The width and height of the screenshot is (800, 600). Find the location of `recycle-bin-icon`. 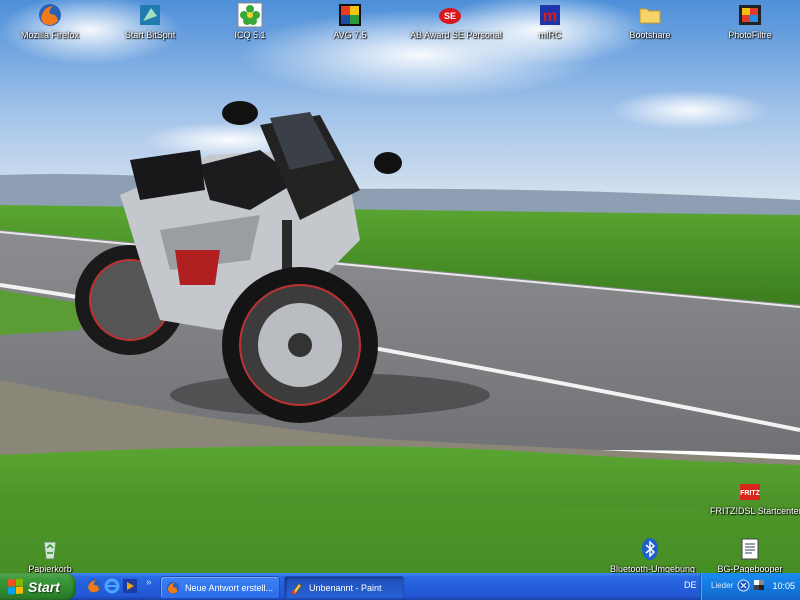

recycle-bin-icon is located at coordinates (50, 549).